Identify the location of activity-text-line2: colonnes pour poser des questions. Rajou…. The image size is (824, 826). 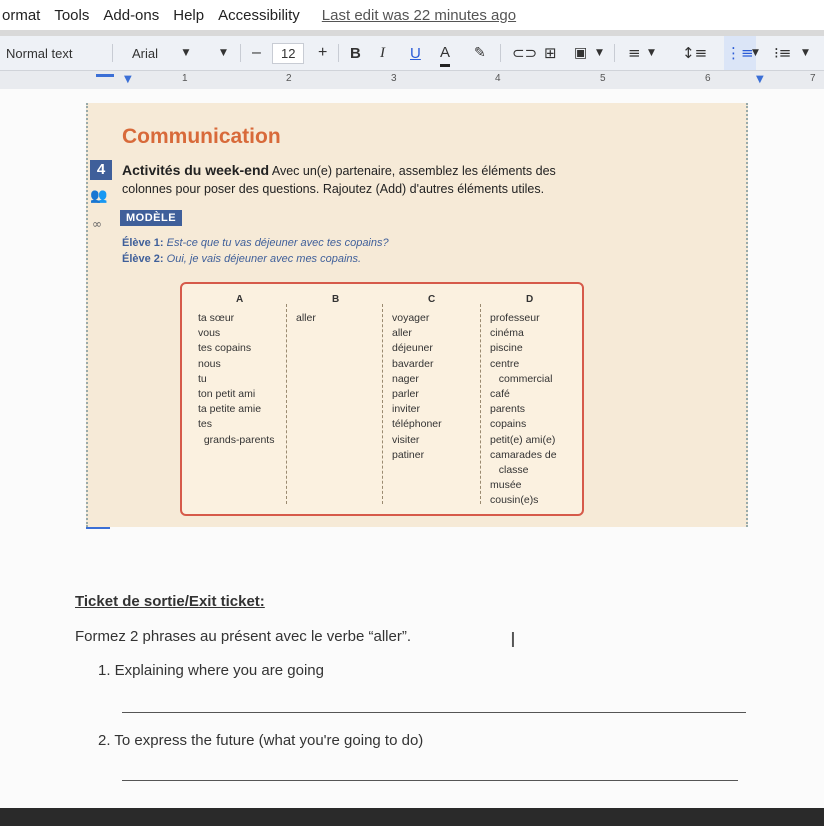
(333, 189).